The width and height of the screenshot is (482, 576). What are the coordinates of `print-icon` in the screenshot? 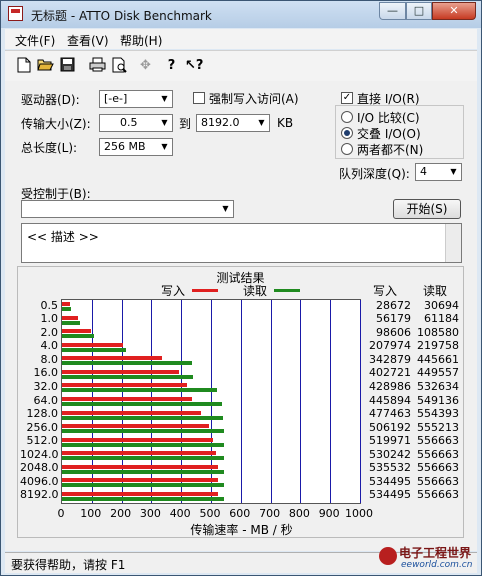 It's located at (97, 65).